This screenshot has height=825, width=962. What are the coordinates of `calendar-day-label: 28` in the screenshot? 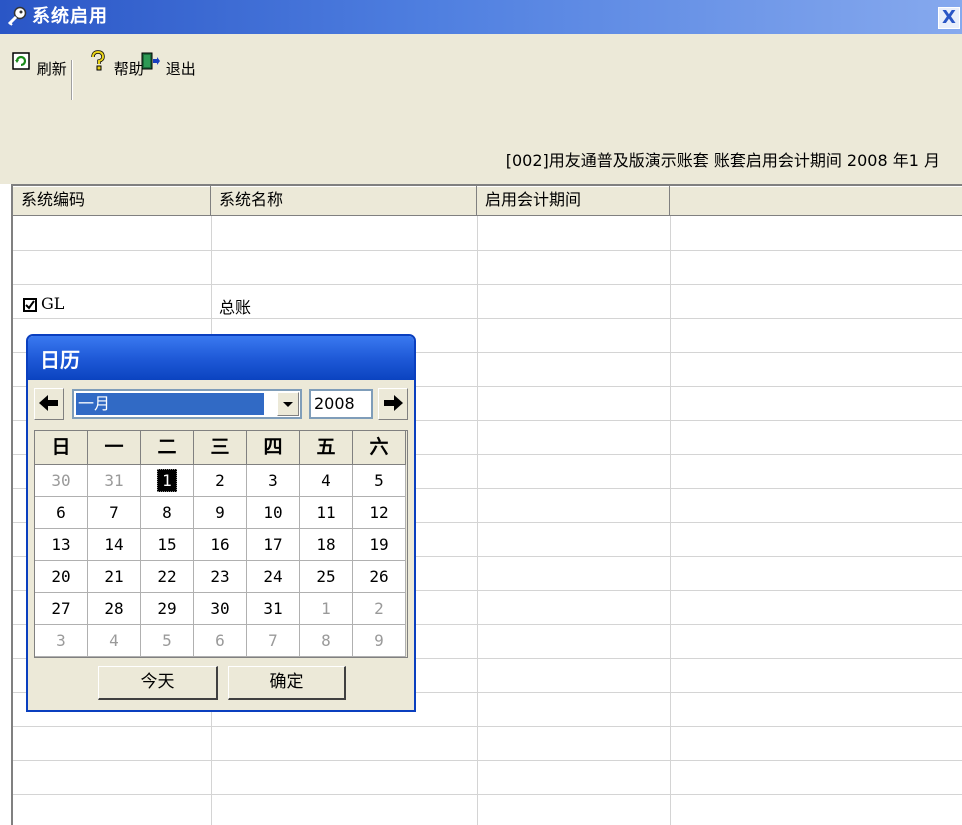 It's located at (114, 608).